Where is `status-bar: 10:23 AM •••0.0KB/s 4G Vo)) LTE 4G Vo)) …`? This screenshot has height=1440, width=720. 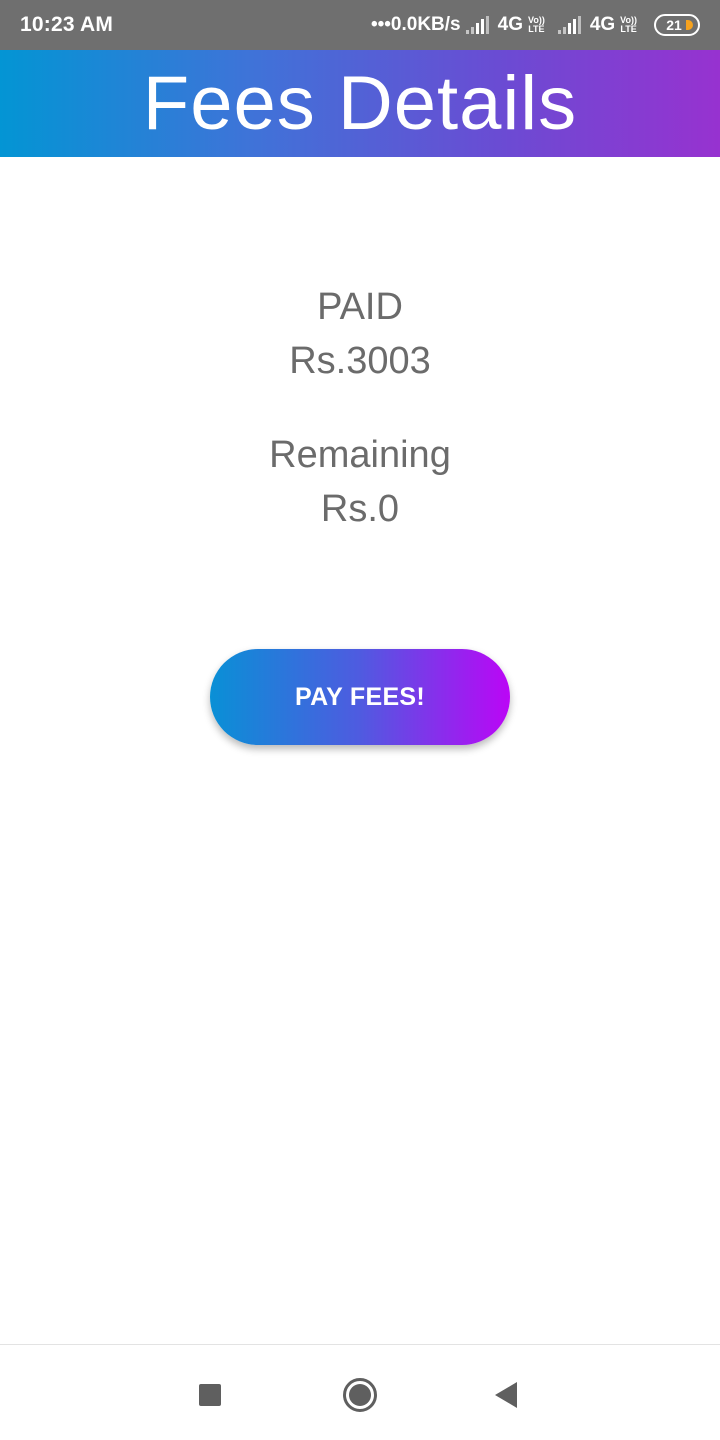
status-bar: 10:23 AM •••0.0KB/s 4G Vo)) LTE 4G Vo)) … is located at coordinates (360, 25).